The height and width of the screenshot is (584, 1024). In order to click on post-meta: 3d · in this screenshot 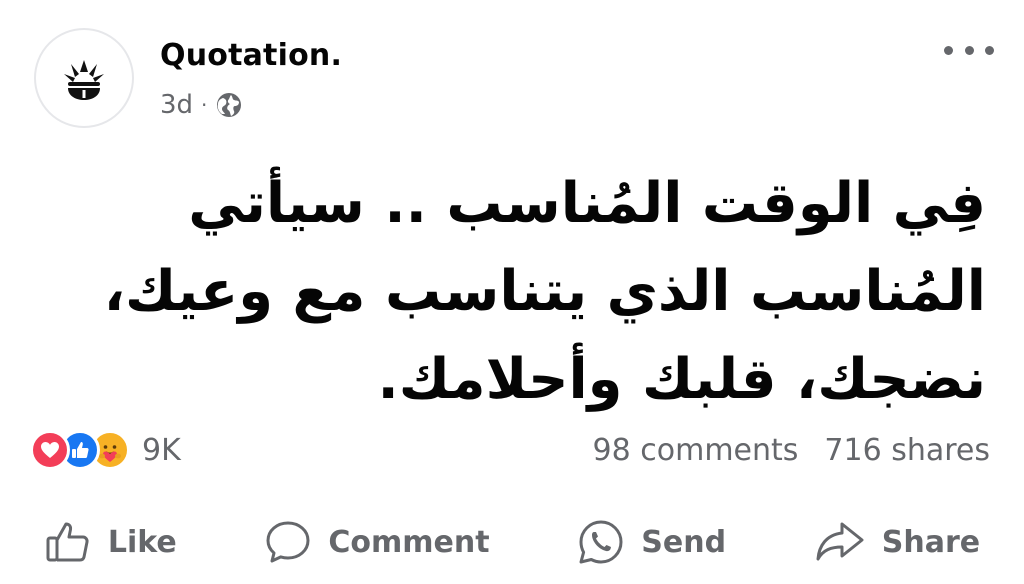, I will do `click(201, 105)`.